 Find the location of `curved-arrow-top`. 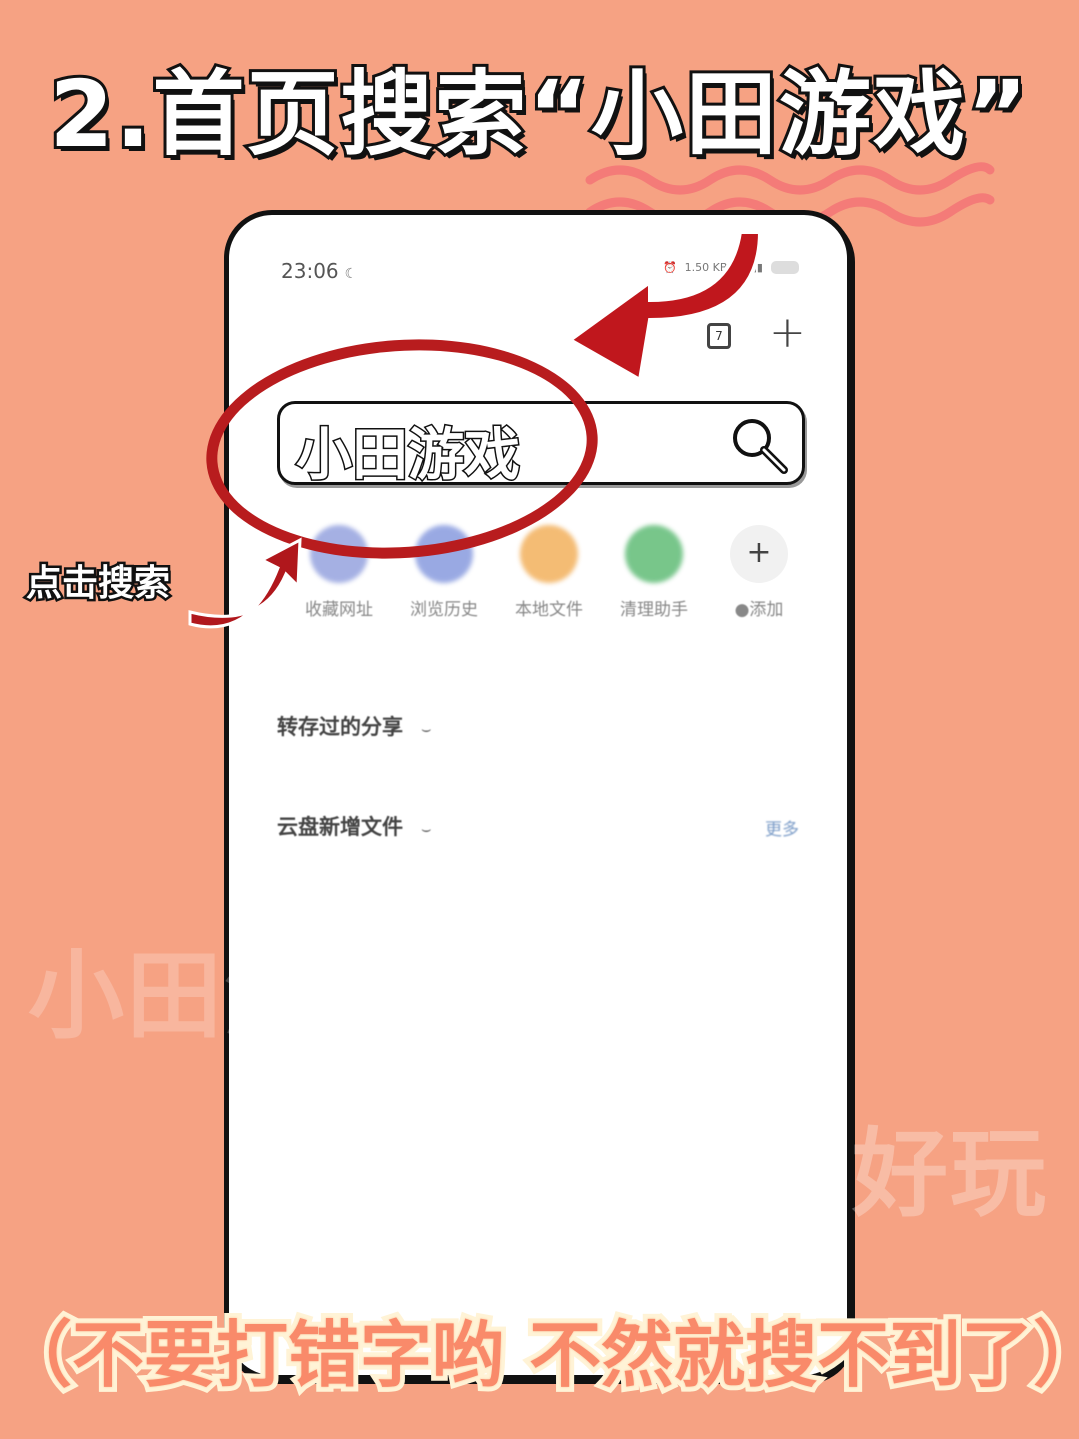

curved-arrow-top is located at coordinates (664, 307).